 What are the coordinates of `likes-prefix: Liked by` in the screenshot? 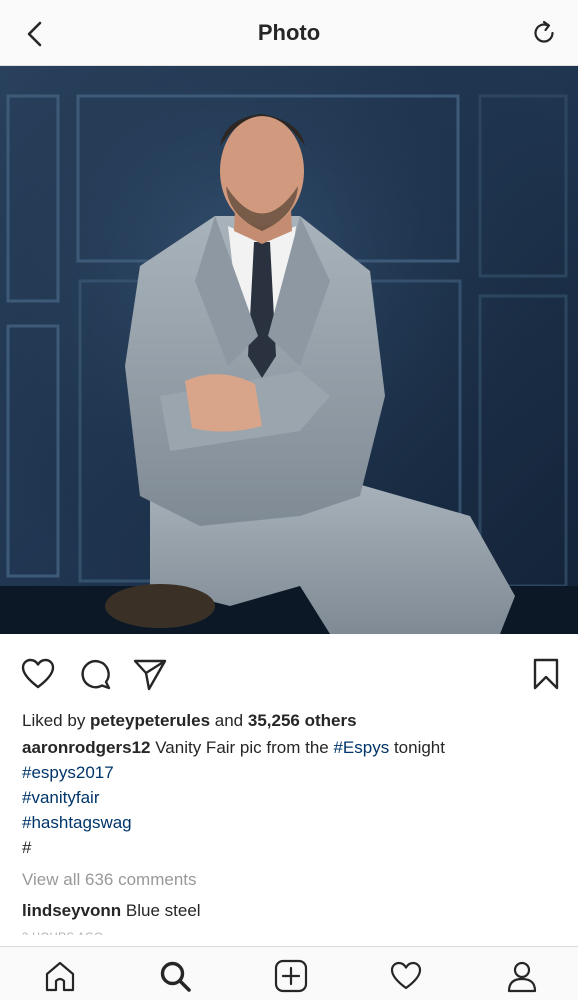 It's located at (56, 720).